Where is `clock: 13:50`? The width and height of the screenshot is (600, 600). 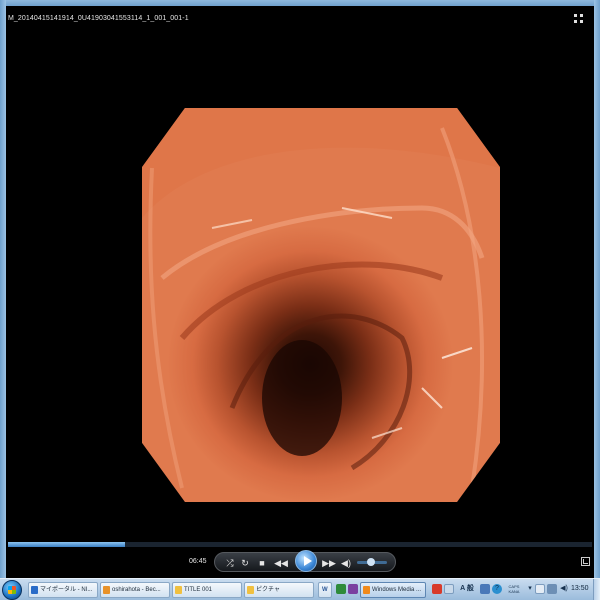 clock: 13:50 is located at coordinates (580, 588).